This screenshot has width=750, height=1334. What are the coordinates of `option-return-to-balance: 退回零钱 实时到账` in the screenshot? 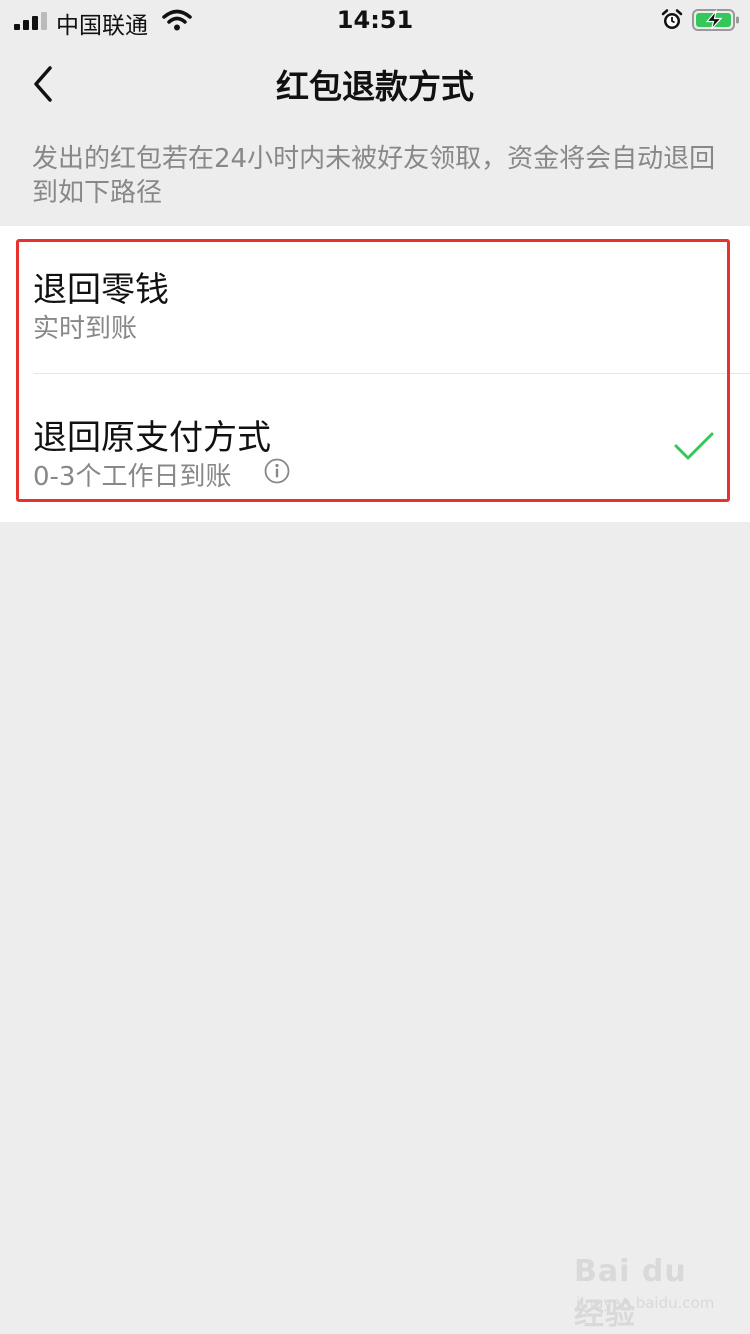 It's located at (375, 300).